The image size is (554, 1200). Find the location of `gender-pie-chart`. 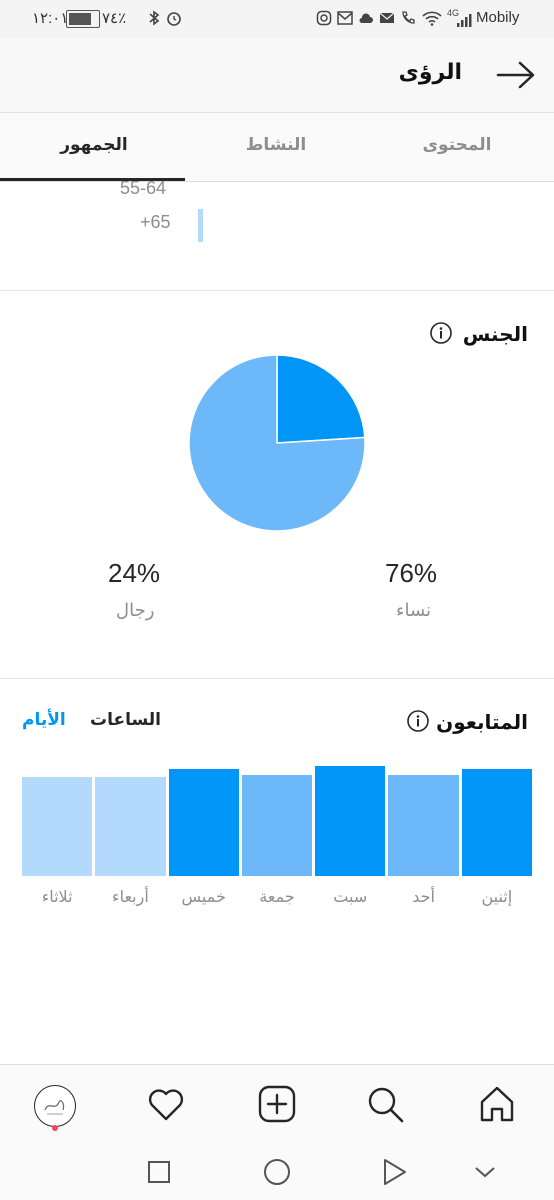

gender-pie-chart is located at coordinates (277, 443).